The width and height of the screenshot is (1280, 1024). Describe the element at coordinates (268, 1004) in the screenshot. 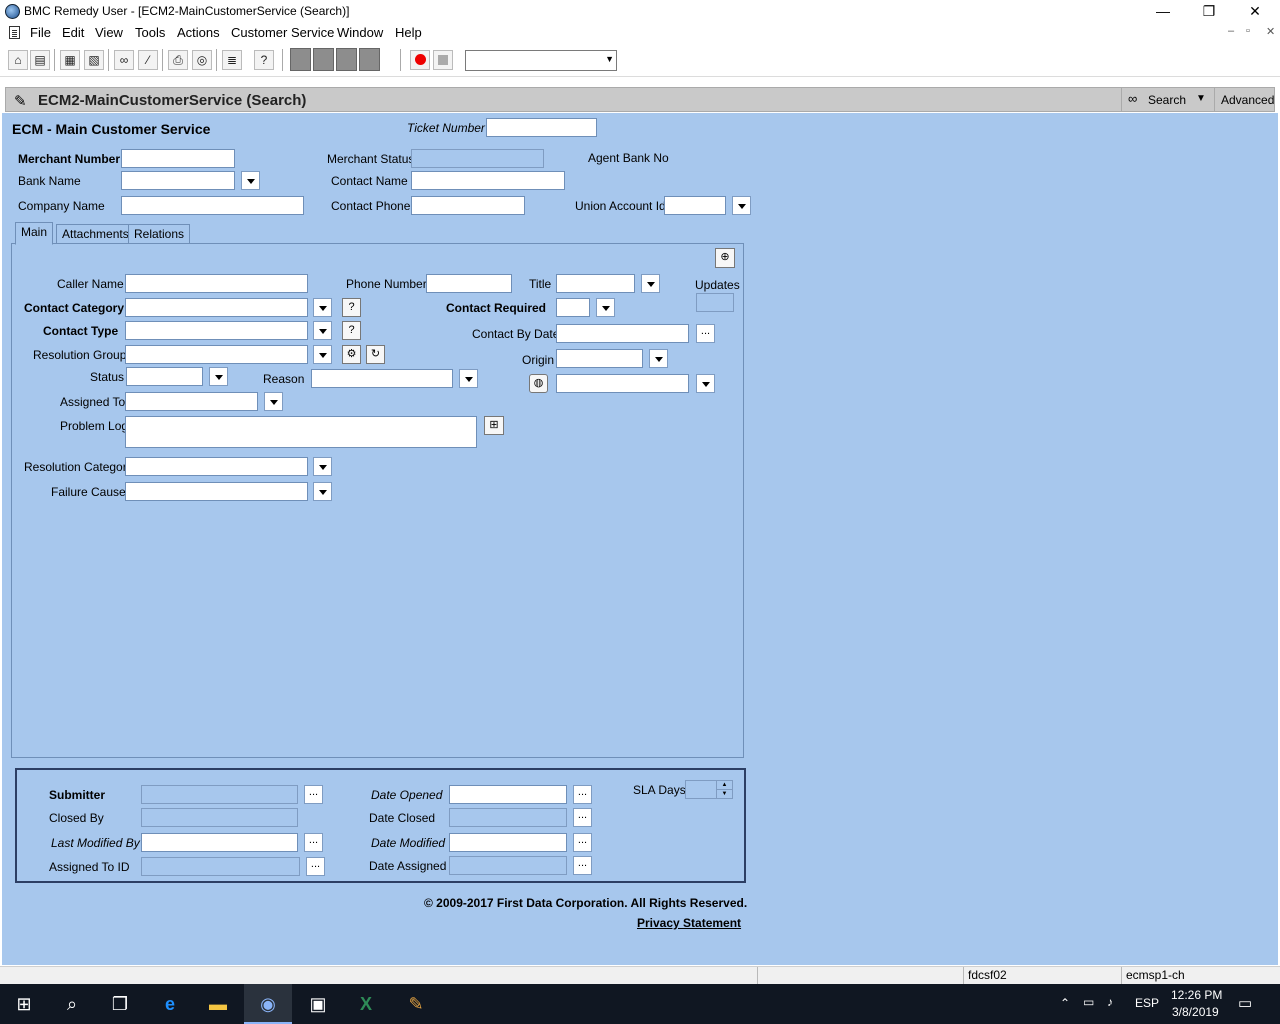

I see `remedy-taskbar-icon: ◉` at that location.